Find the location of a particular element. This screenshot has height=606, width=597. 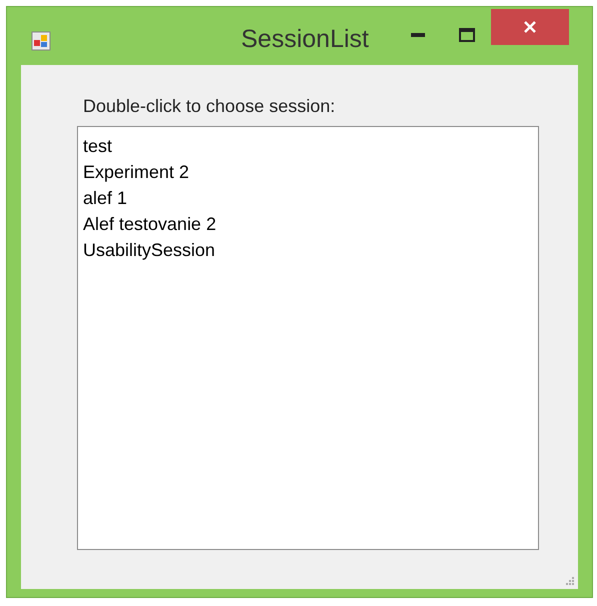

session-item: test is located at coordinates (308, 146).